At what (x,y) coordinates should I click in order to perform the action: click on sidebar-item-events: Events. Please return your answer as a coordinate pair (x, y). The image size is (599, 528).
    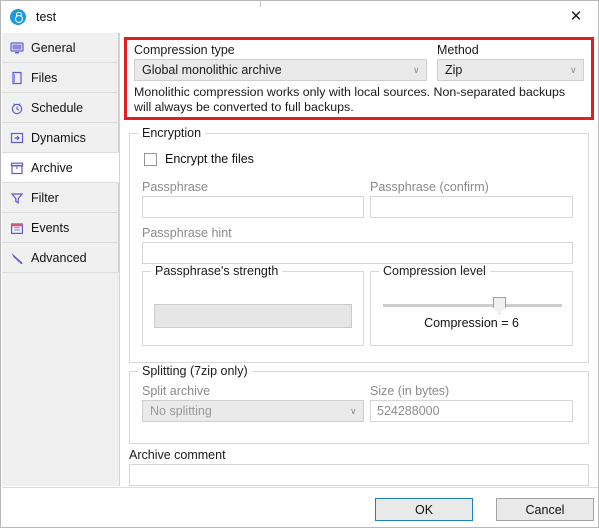
    Looking at the image, I should click on (60, 228).